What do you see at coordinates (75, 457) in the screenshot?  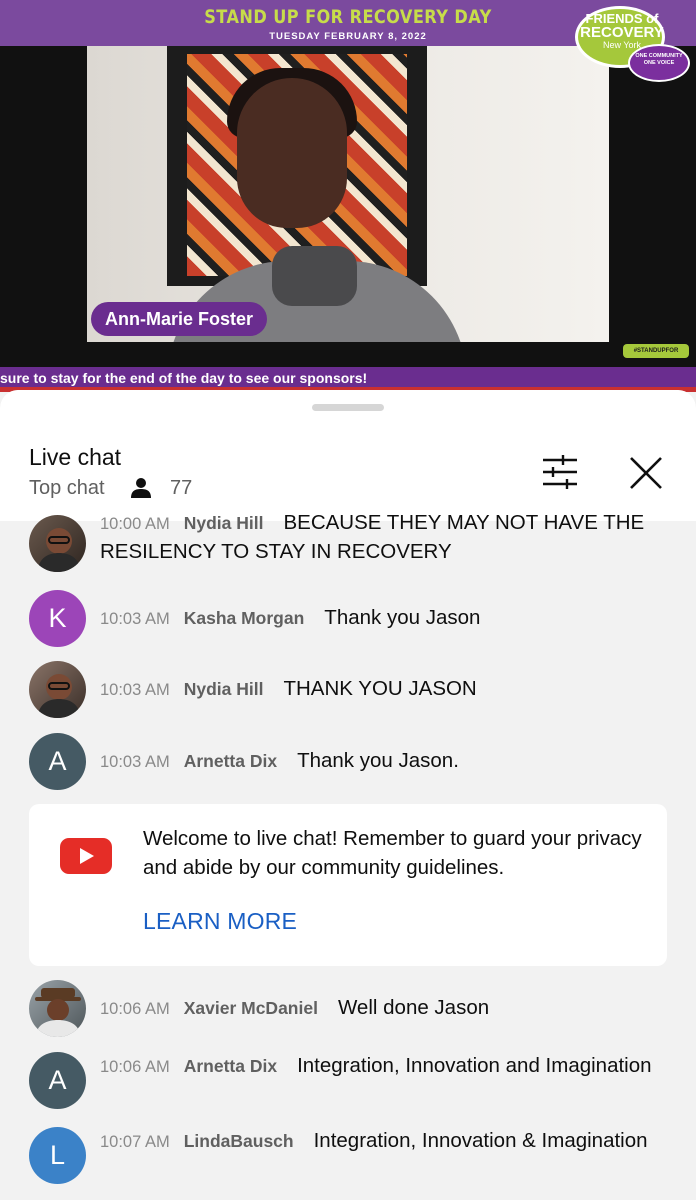 I see `chat-title: Live chat` at bounding box center [75, 457].